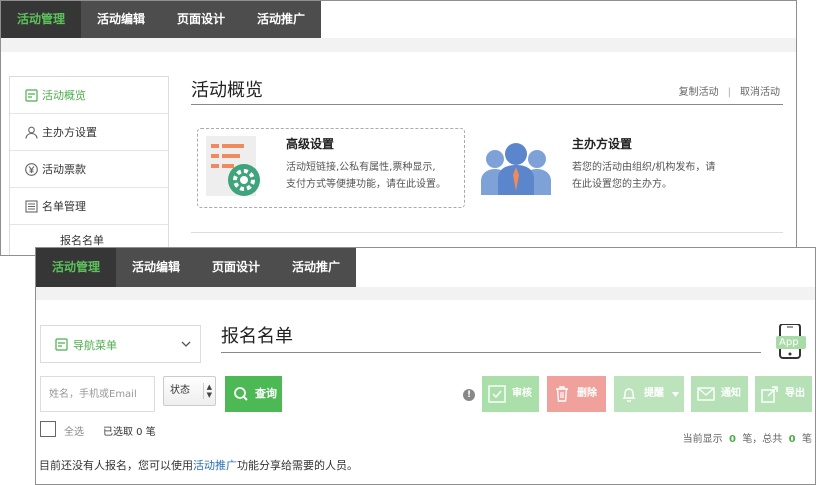 This screenshot has width=816, height=485. I want to click on notify-button: 通知, so click(719, 394).